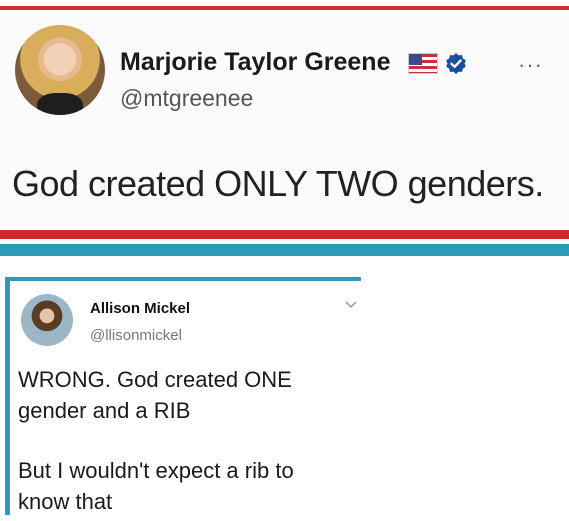 Image resolution: width=569 pixels, height=521 pixels. What do you see at coordinates (7, 396) in the screenshot?
I see `reply-border-left` at bounding box center [7, 396].